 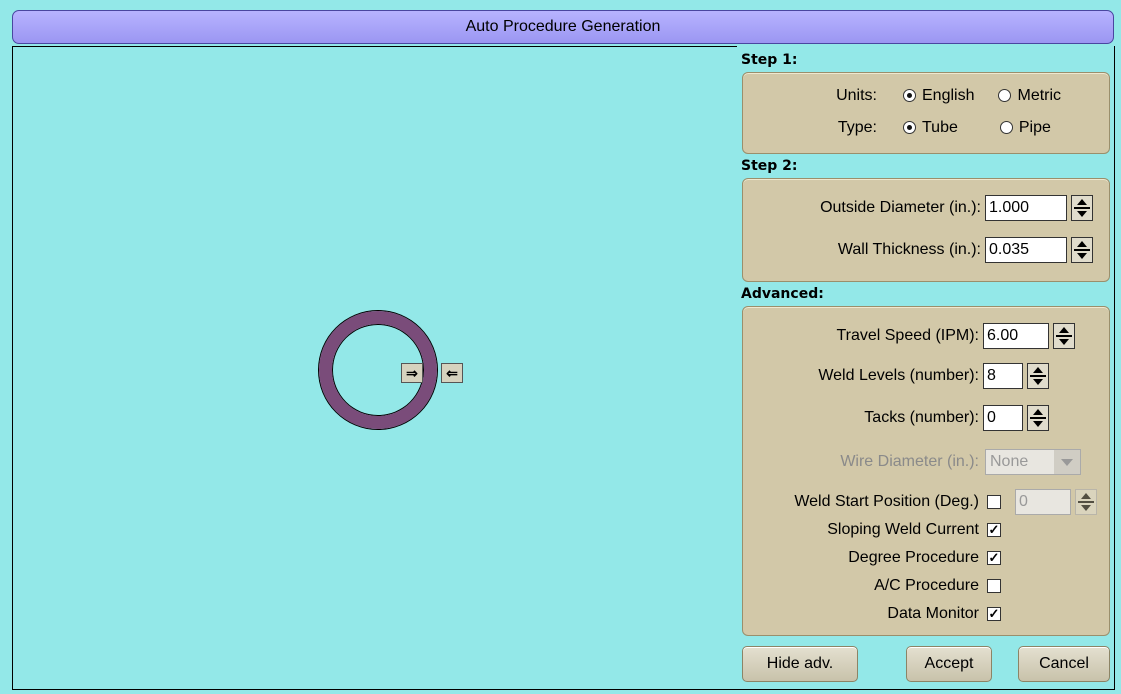 I want to click on wire-diameter-label: Wire Diameter (in.):, so click(x=909, y=461).